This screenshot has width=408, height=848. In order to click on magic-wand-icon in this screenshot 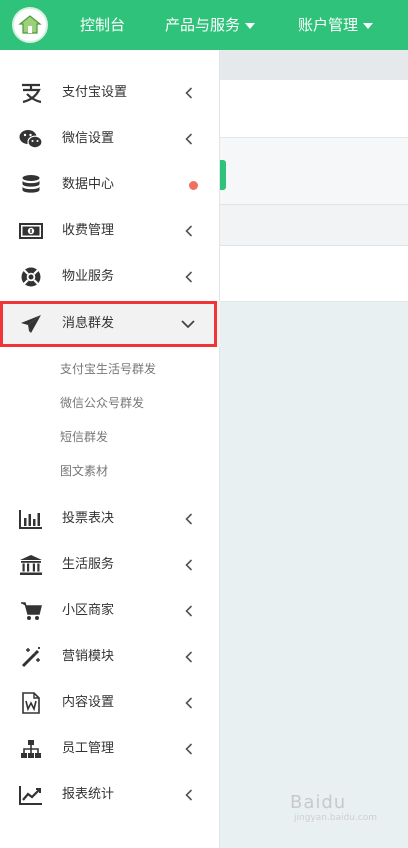, I will do `click(31, 657)`.